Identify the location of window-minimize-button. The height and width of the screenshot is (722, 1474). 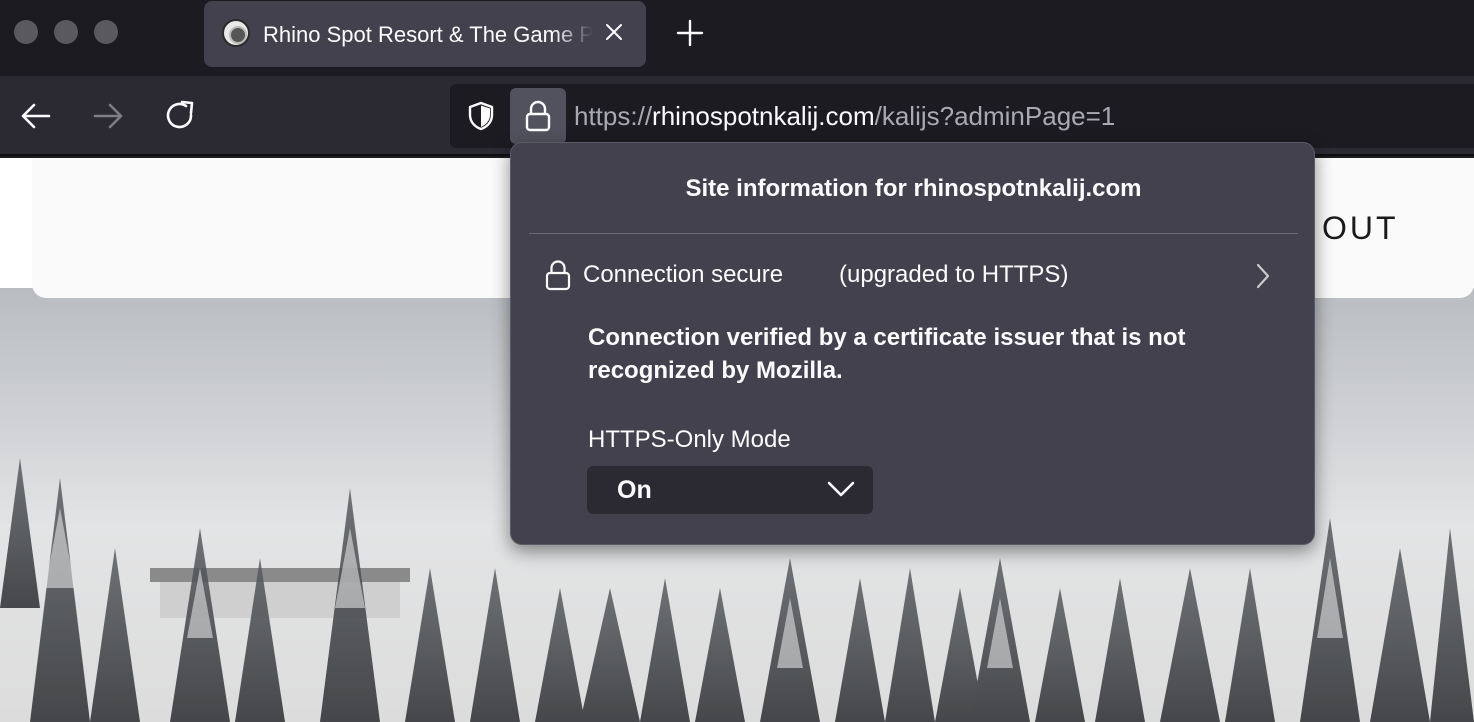
(66, 32).